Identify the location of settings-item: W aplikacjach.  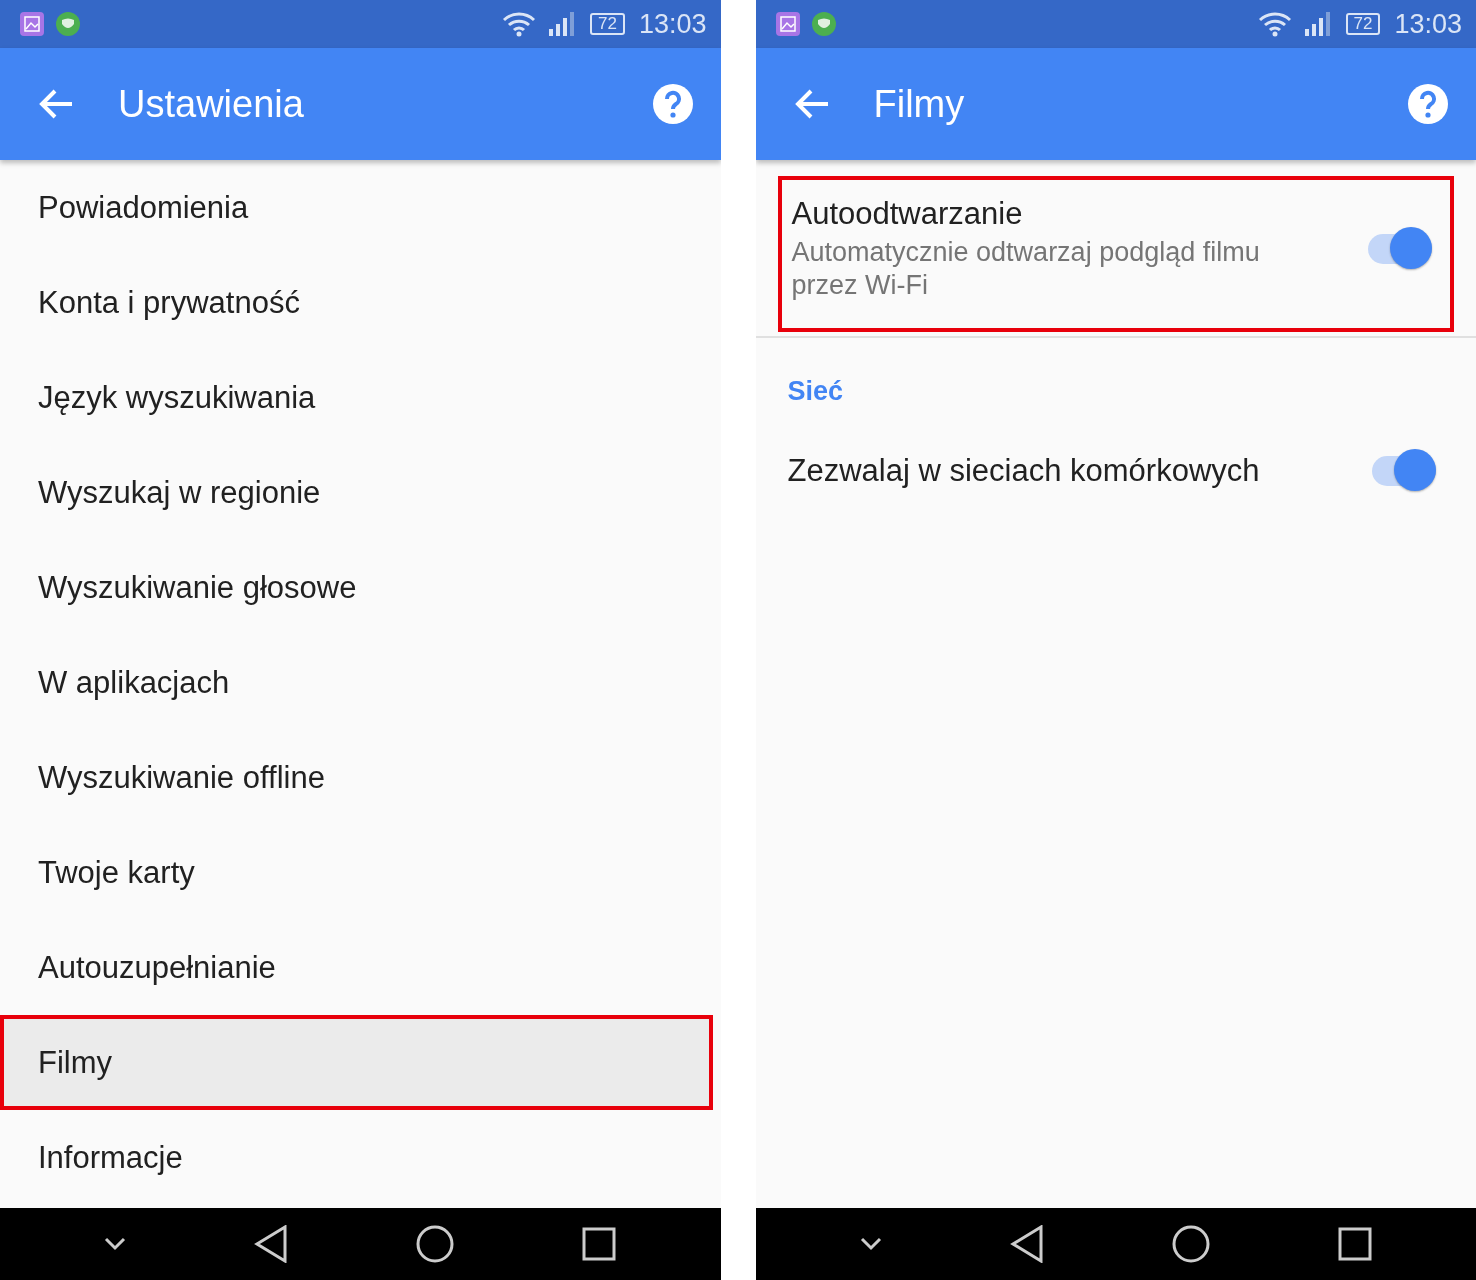
(360, 682).